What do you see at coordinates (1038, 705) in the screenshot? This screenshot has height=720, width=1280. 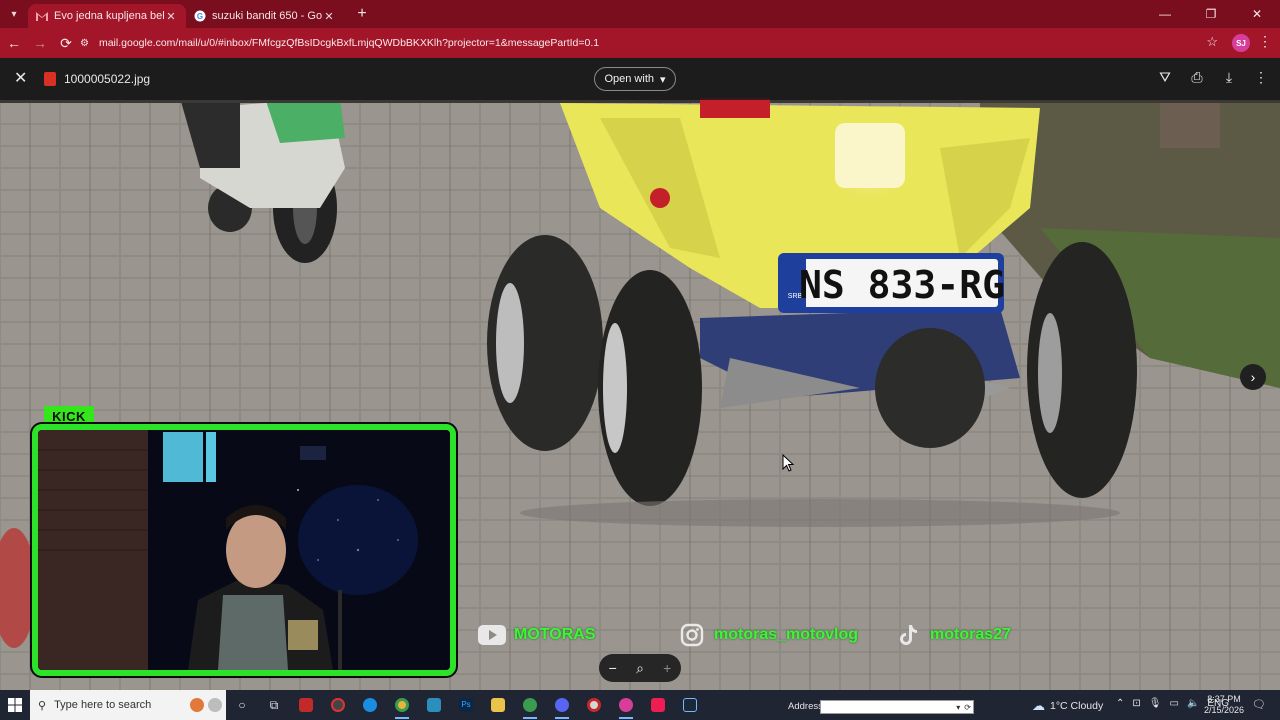 I see `cloud-icon: ☁` at bounding box center [1038, 705].